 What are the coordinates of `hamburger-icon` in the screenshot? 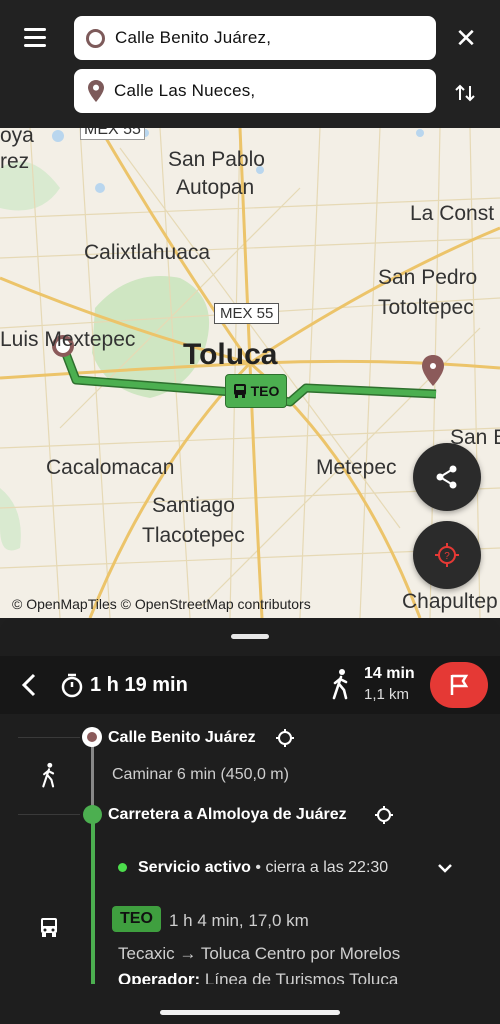 It's located at (35, 34).